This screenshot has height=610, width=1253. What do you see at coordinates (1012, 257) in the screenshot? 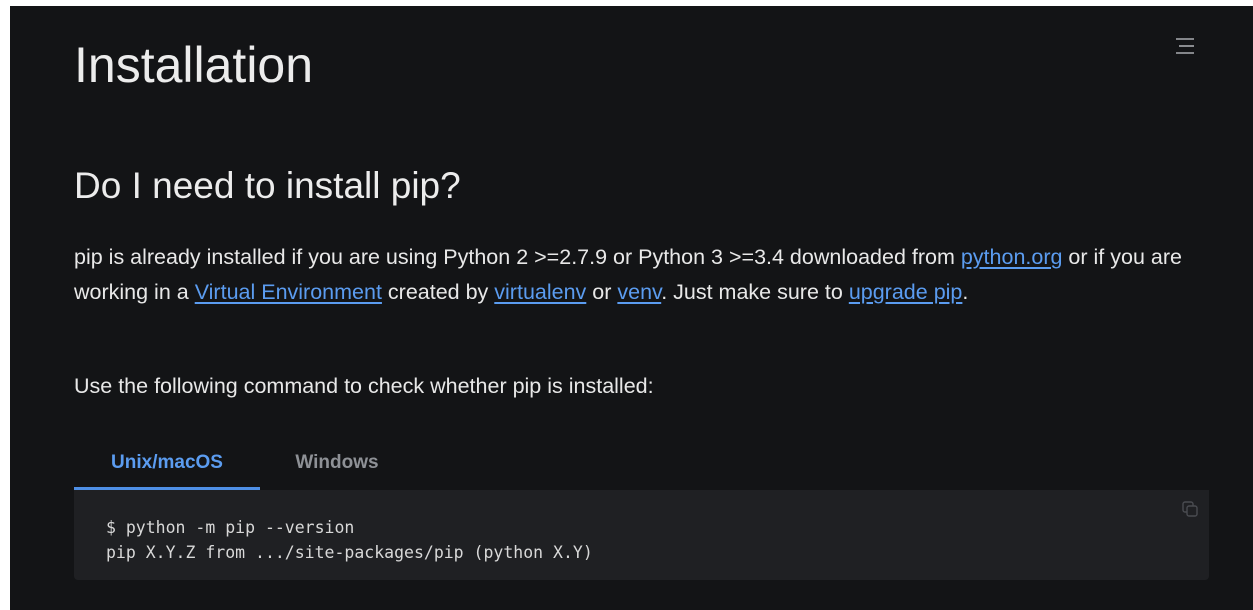
I see `python-org-link: python.org` at bounding box center [1012, 257].